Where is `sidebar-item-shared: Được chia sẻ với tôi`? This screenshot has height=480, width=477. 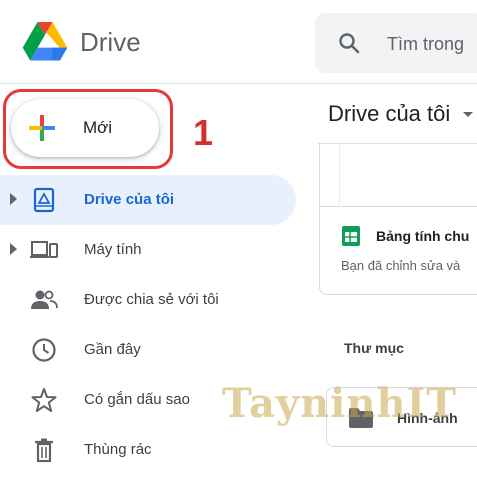
sidebar-item-shared: Được chia sẻ với tôi is located at coordinates (148, 300).